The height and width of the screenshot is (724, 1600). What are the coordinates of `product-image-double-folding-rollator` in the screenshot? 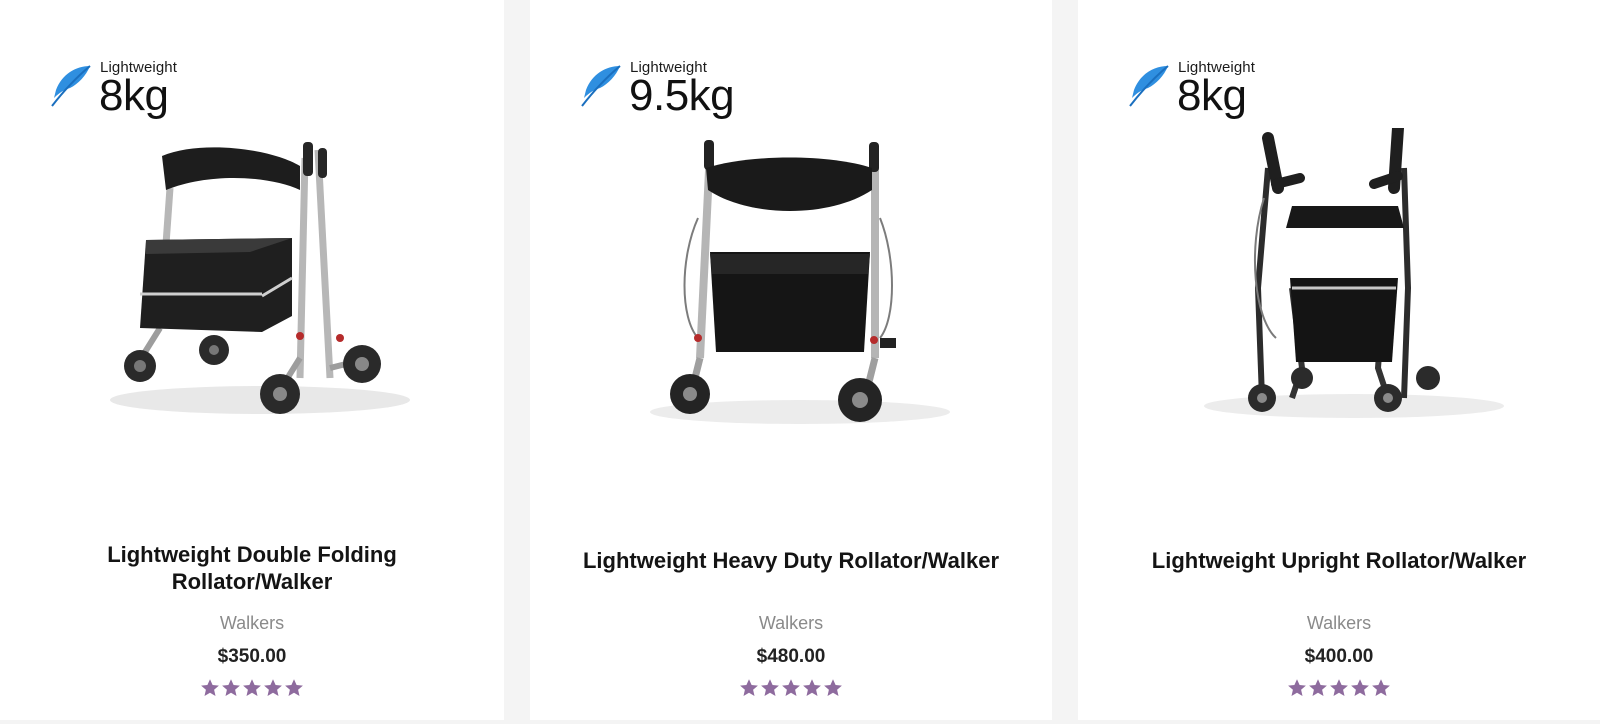 It's located at (252, 293).